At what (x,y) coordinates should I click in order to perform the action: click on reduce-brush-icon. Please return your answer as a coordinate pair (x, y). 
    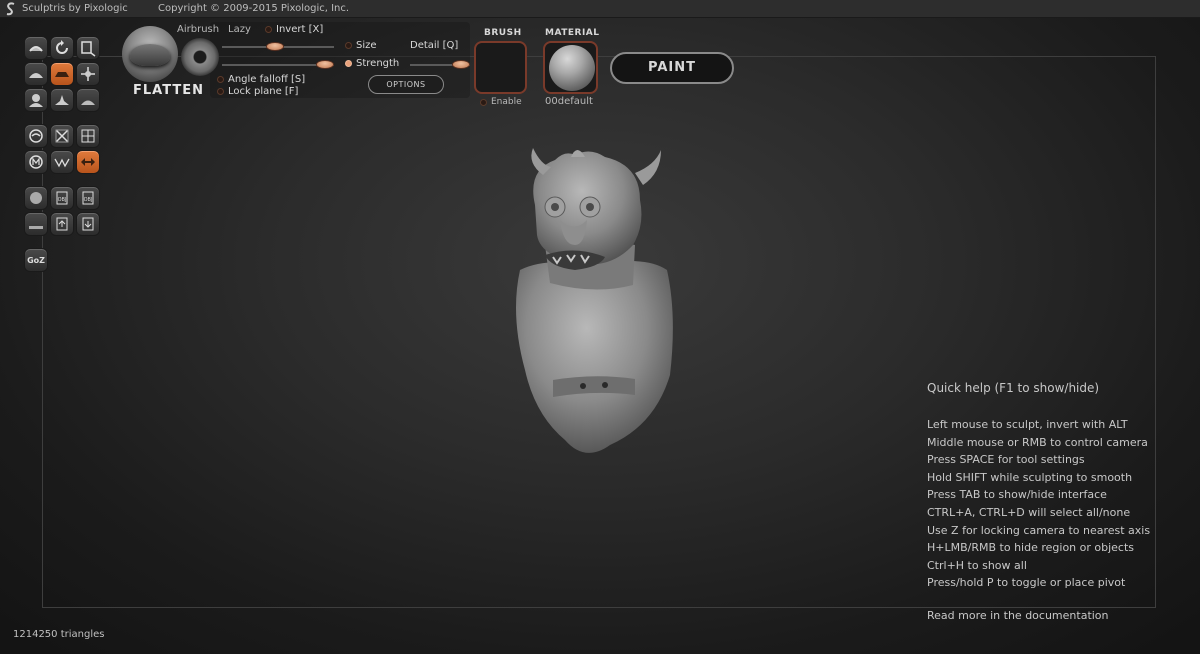
    Looking at the image, I should click on (36, 136).